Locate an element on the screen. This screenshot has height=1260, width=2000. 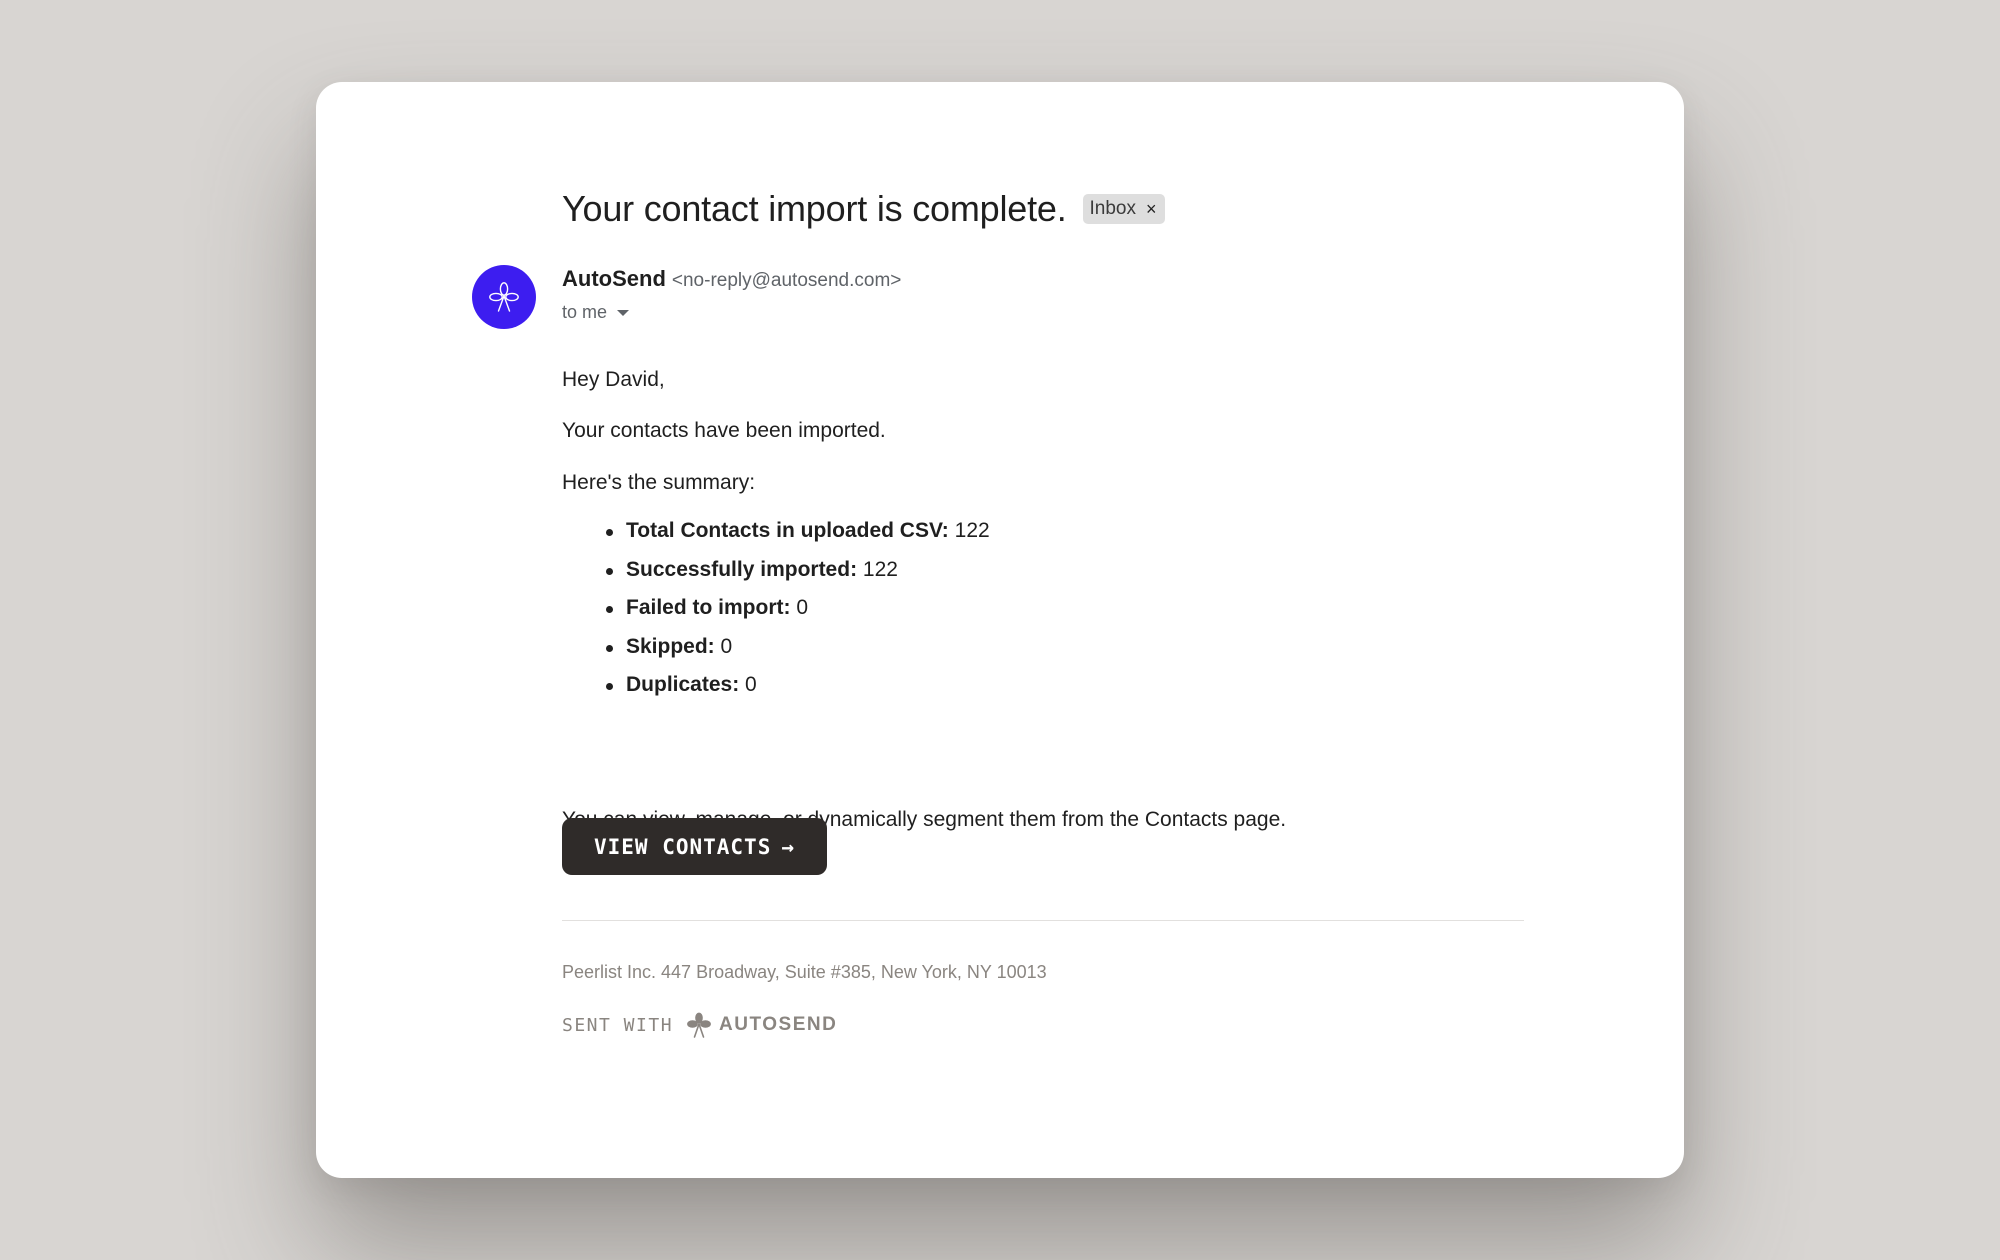
autosend-brand-icon is located at coordinates (699, 1025).